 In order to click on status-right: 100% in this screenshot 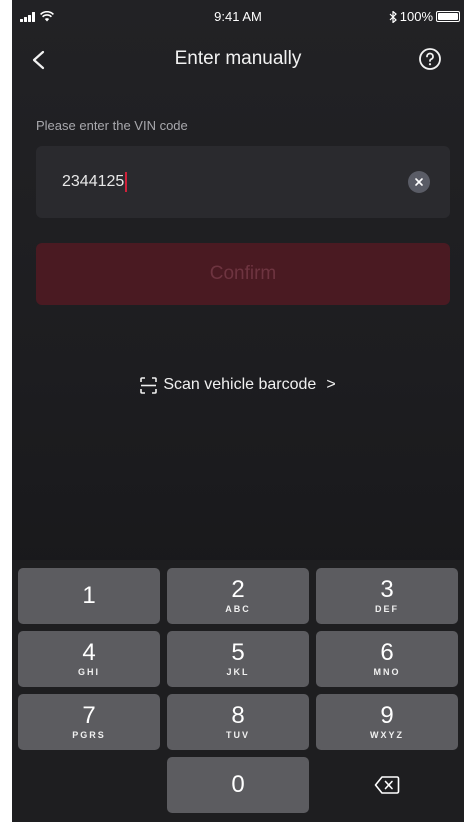, I will do `click(424, 16)`.